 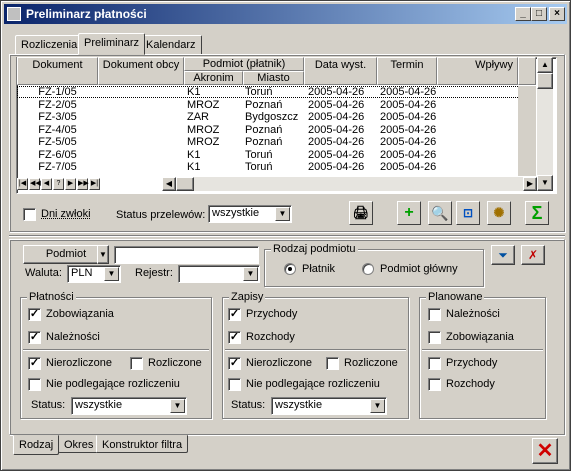 I want to click on platnosci-rozliczone-checkbox, so click(x=136, y=363).